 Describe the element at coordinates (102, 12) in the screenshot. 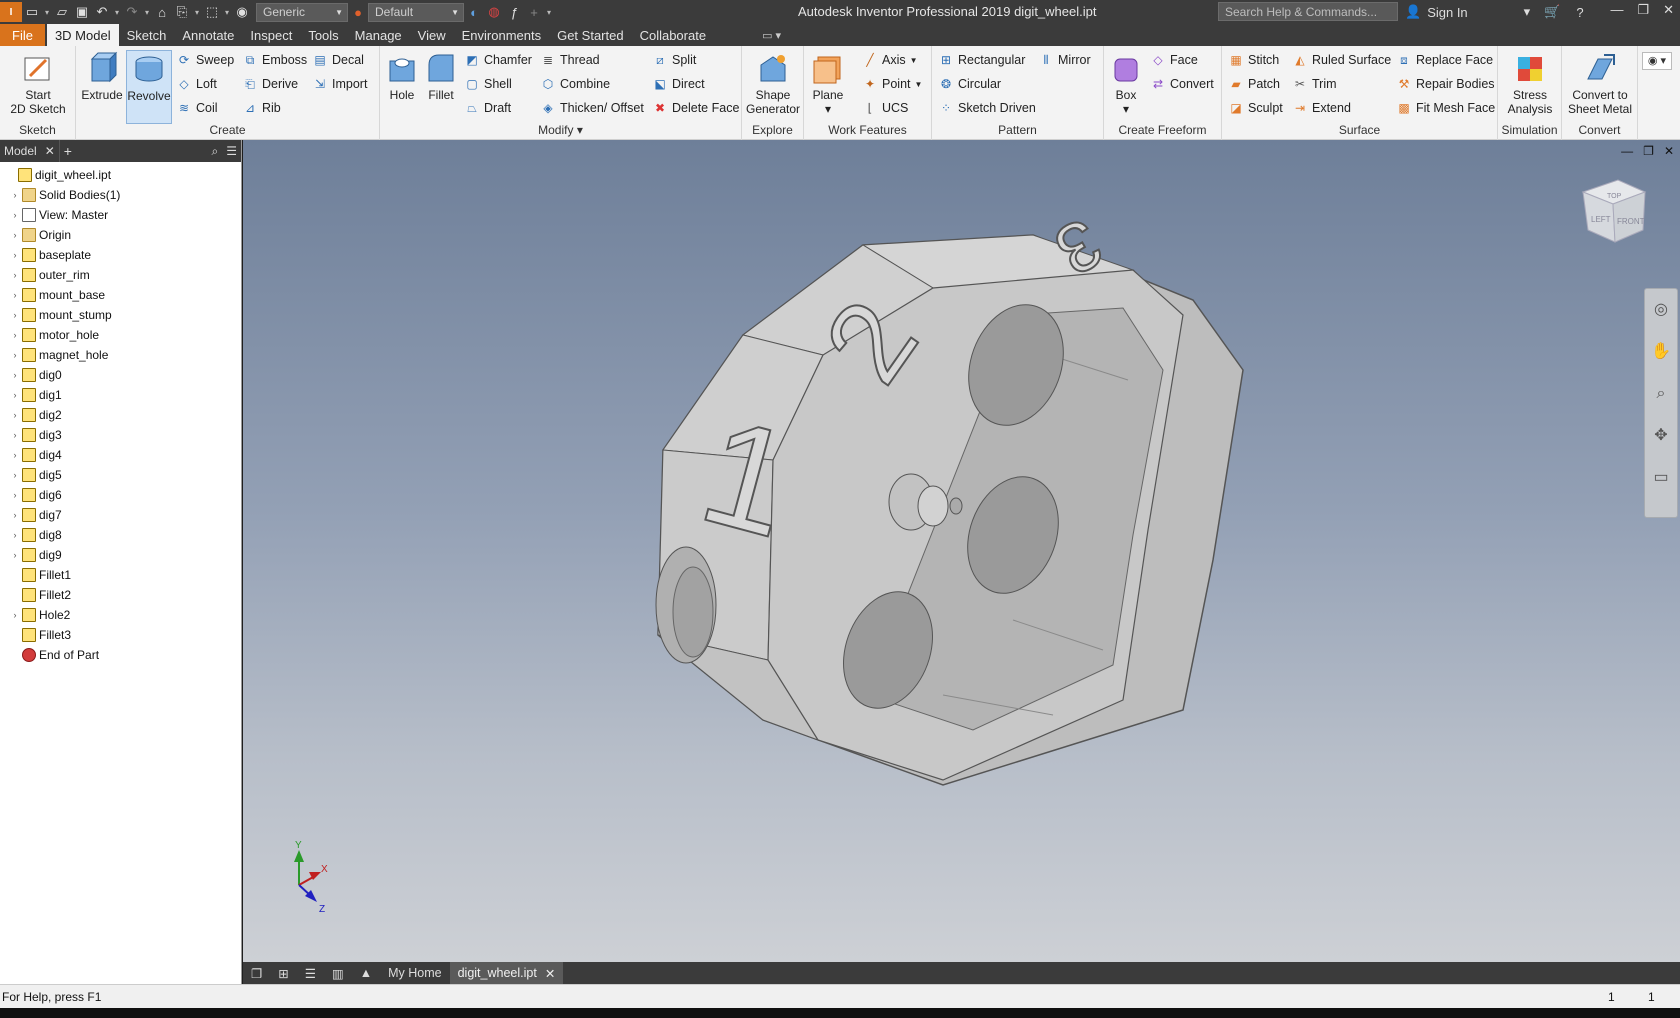

I see `undo-icon: ↶` at that location.